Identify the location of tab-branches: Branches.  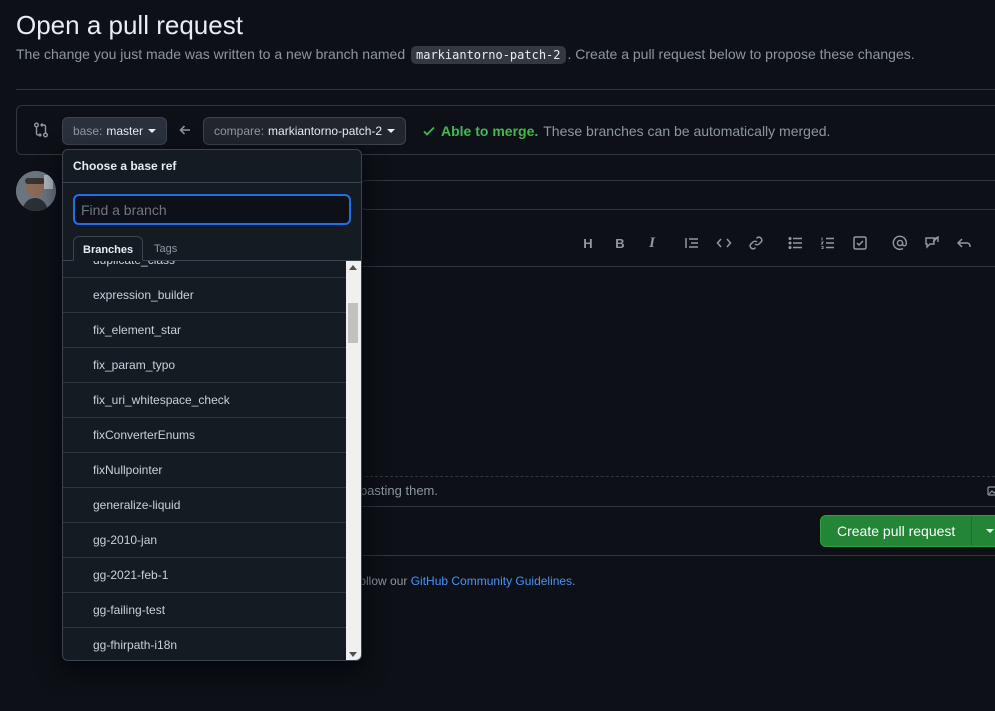
(108, 248).